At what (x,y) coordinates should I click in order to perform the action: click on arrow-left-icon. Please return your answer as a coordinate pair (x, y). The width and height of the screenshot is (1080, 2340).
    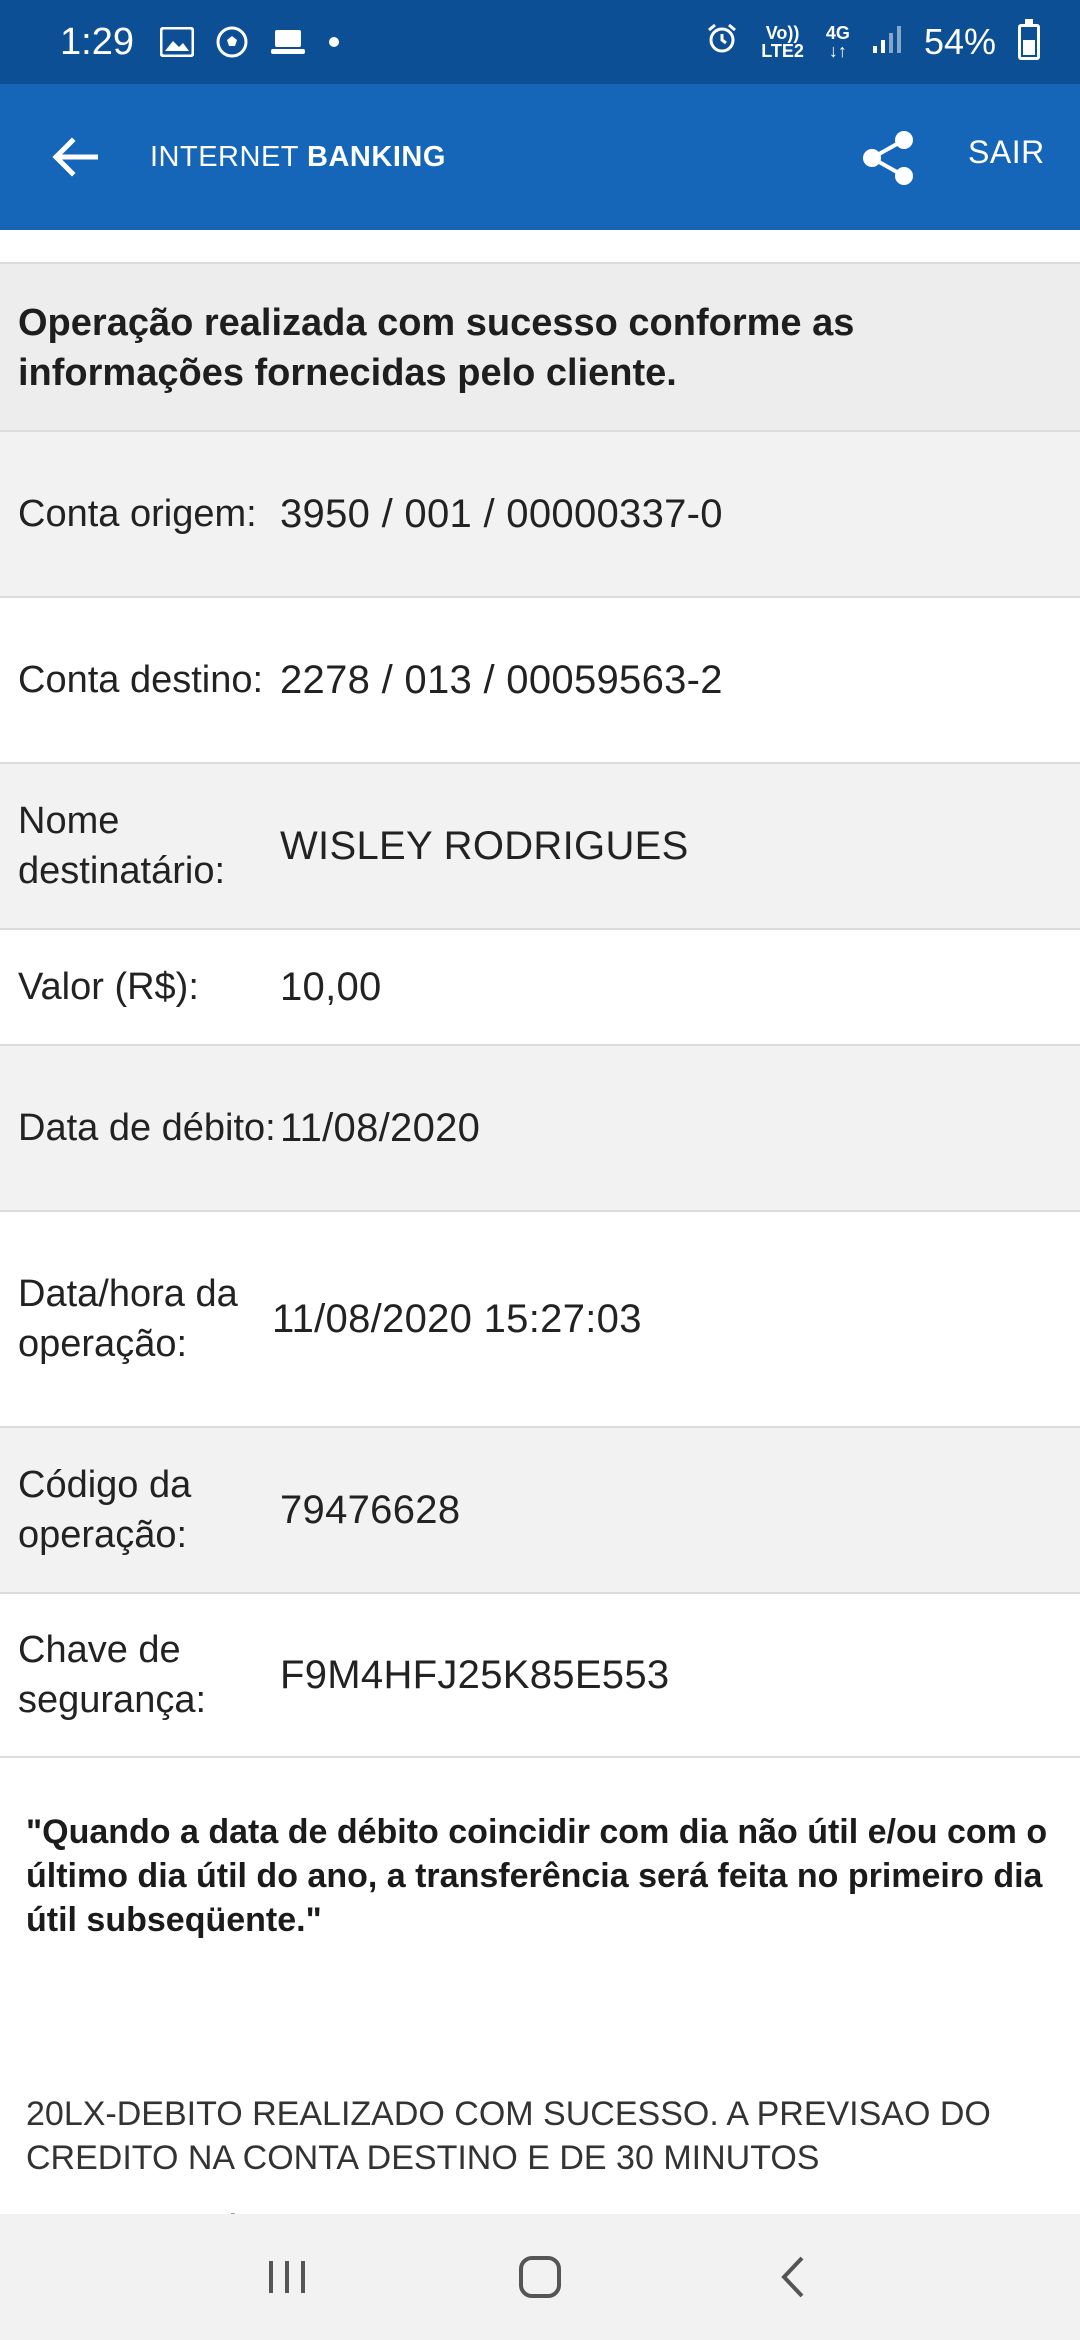
    Looking at the image, I should click on (75, 157).